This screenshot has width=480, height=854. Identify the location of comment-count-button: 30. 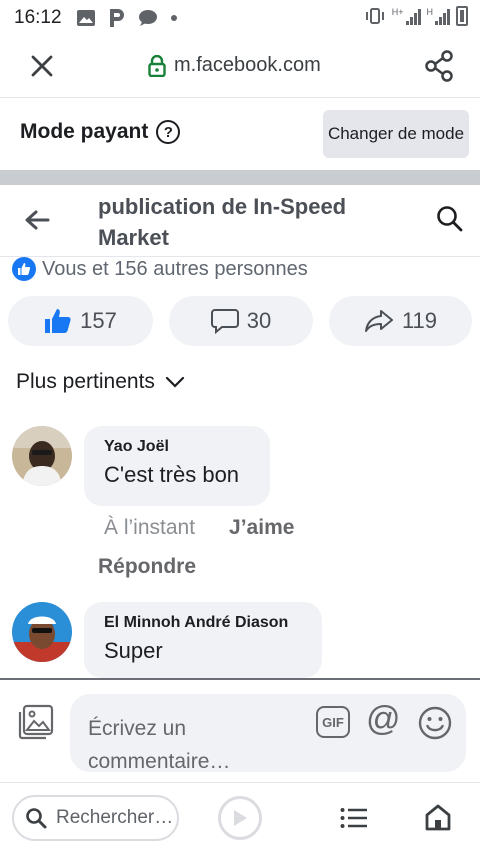
(241, 321).